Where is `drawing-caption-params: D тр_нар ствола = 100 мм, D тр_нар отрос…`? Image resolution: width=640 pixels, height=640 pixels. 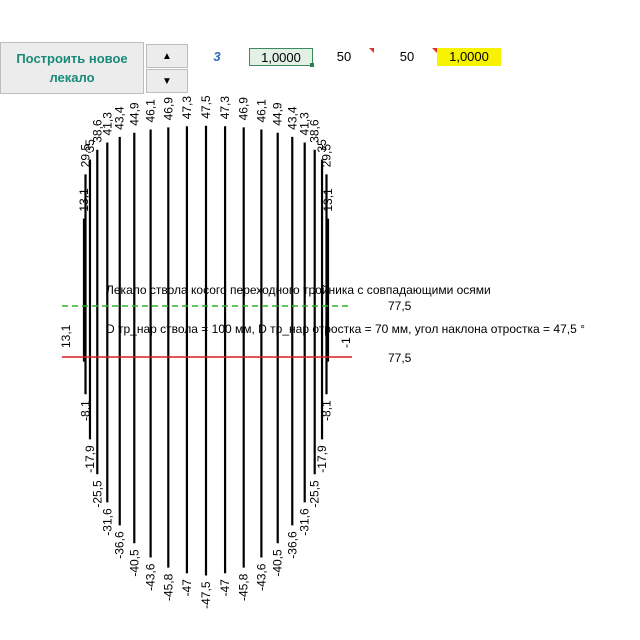
drawing-caption-params: D тр_нар ствола = 100 мм, D тр_нар отрос… is located at coordinates (345, 329).